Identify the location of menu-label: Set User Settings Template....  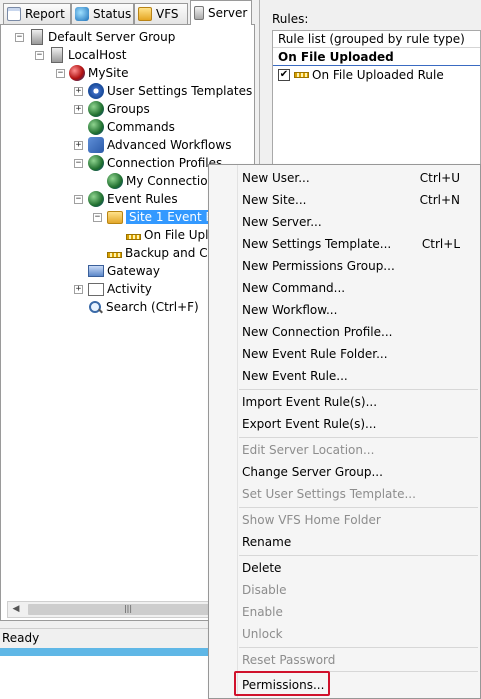
(329, 494).